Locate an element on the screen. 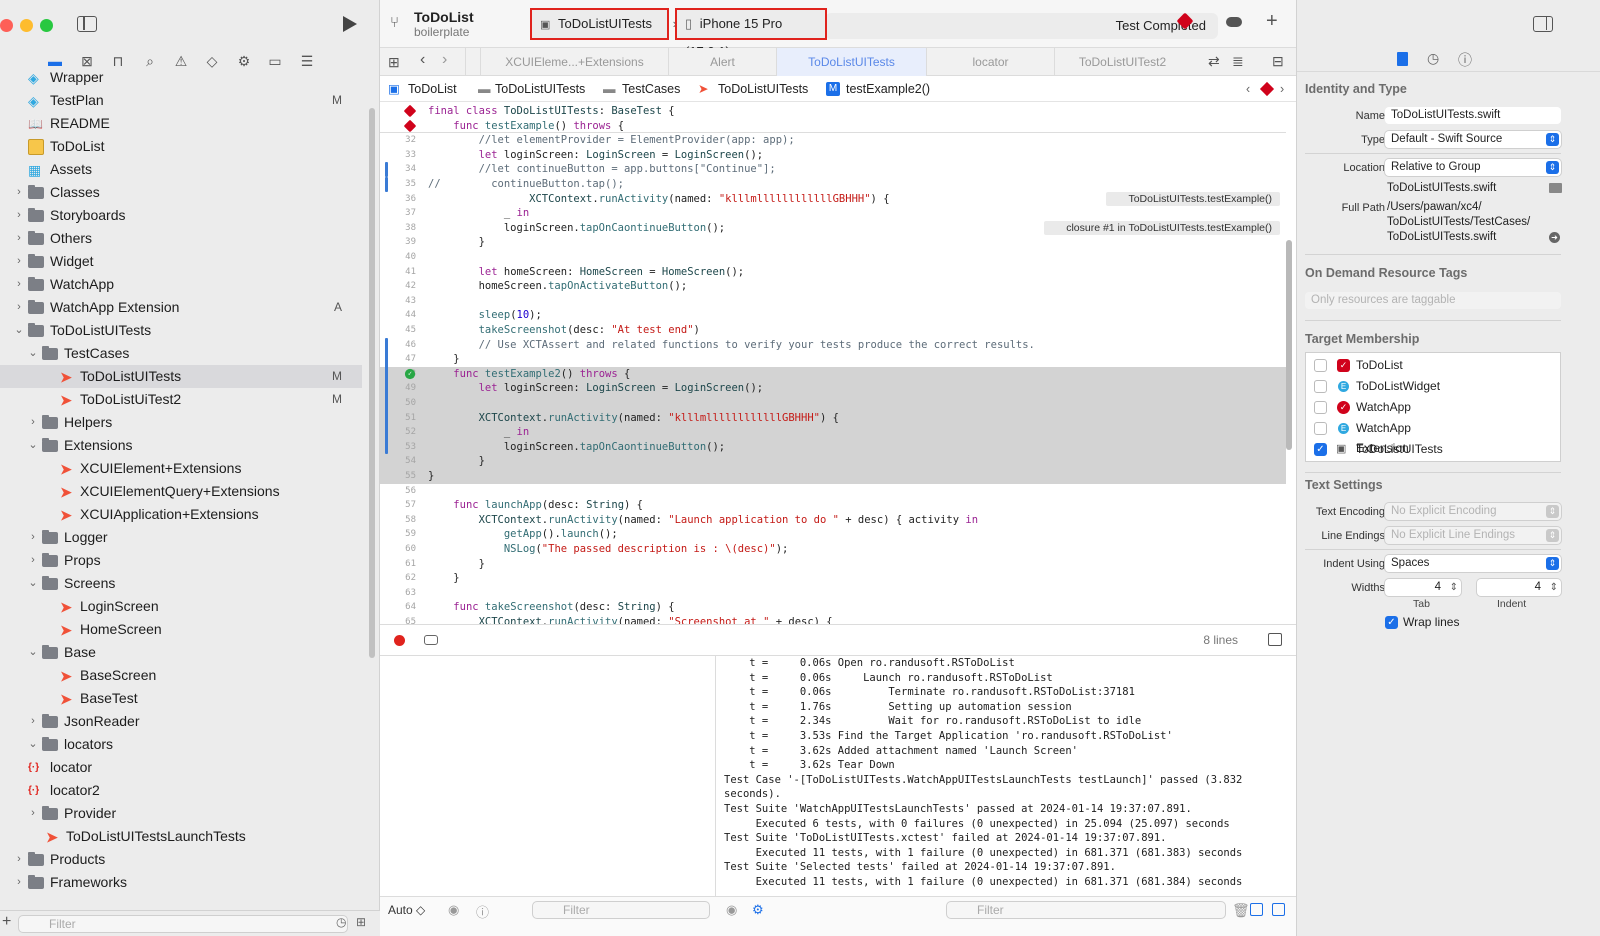  navigator-filter-input: Filter is located at coordinates (183, 924).